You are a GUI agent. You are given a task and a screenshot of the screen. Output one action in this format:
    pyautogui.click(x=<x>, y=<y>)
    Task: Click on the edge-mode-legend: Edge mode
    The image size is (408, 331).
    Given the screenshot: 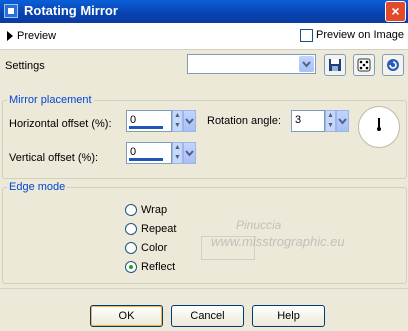 What is the action you would take?
    pyautogui.click(x=37, y=187)
    